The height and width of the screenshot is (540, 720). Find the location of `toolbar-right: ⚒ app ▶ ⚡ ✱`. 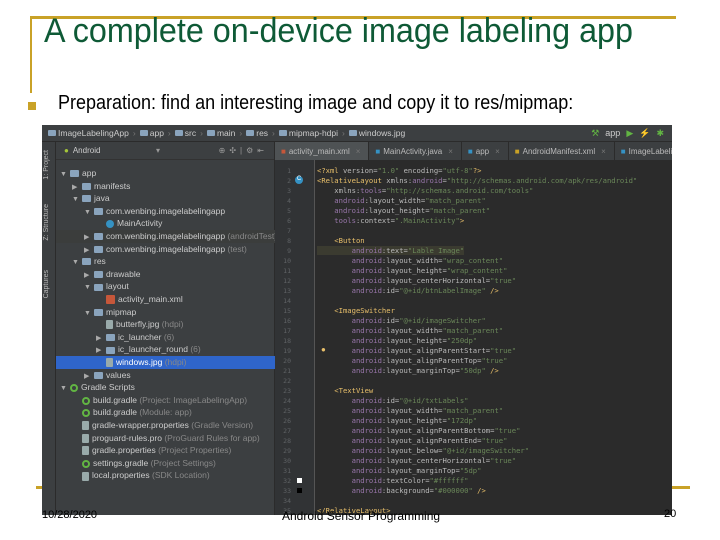

toolbar-right: ⚒ app ▶ ⚡ ✱ is located at coordinates (627, 133).